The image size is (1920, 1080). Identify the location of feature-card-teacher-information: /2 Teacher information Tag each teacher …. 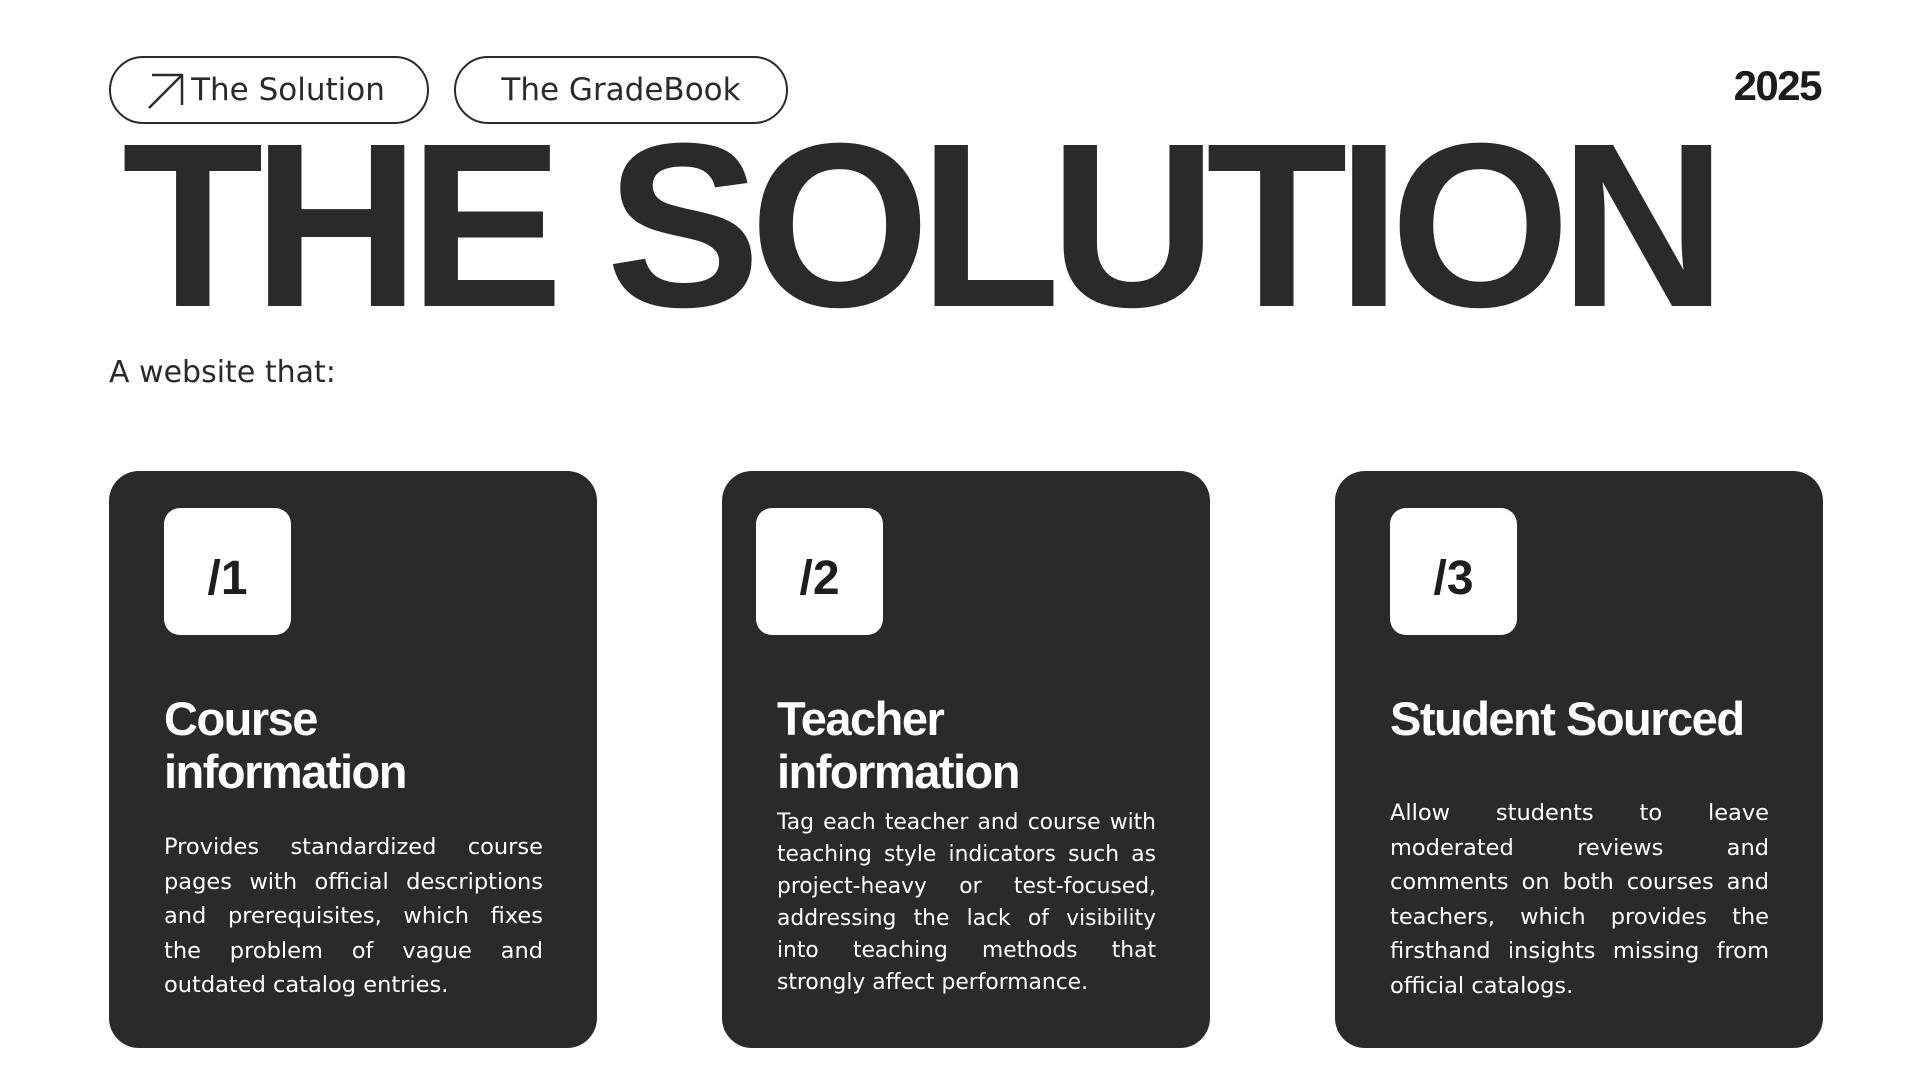
(966, 759).